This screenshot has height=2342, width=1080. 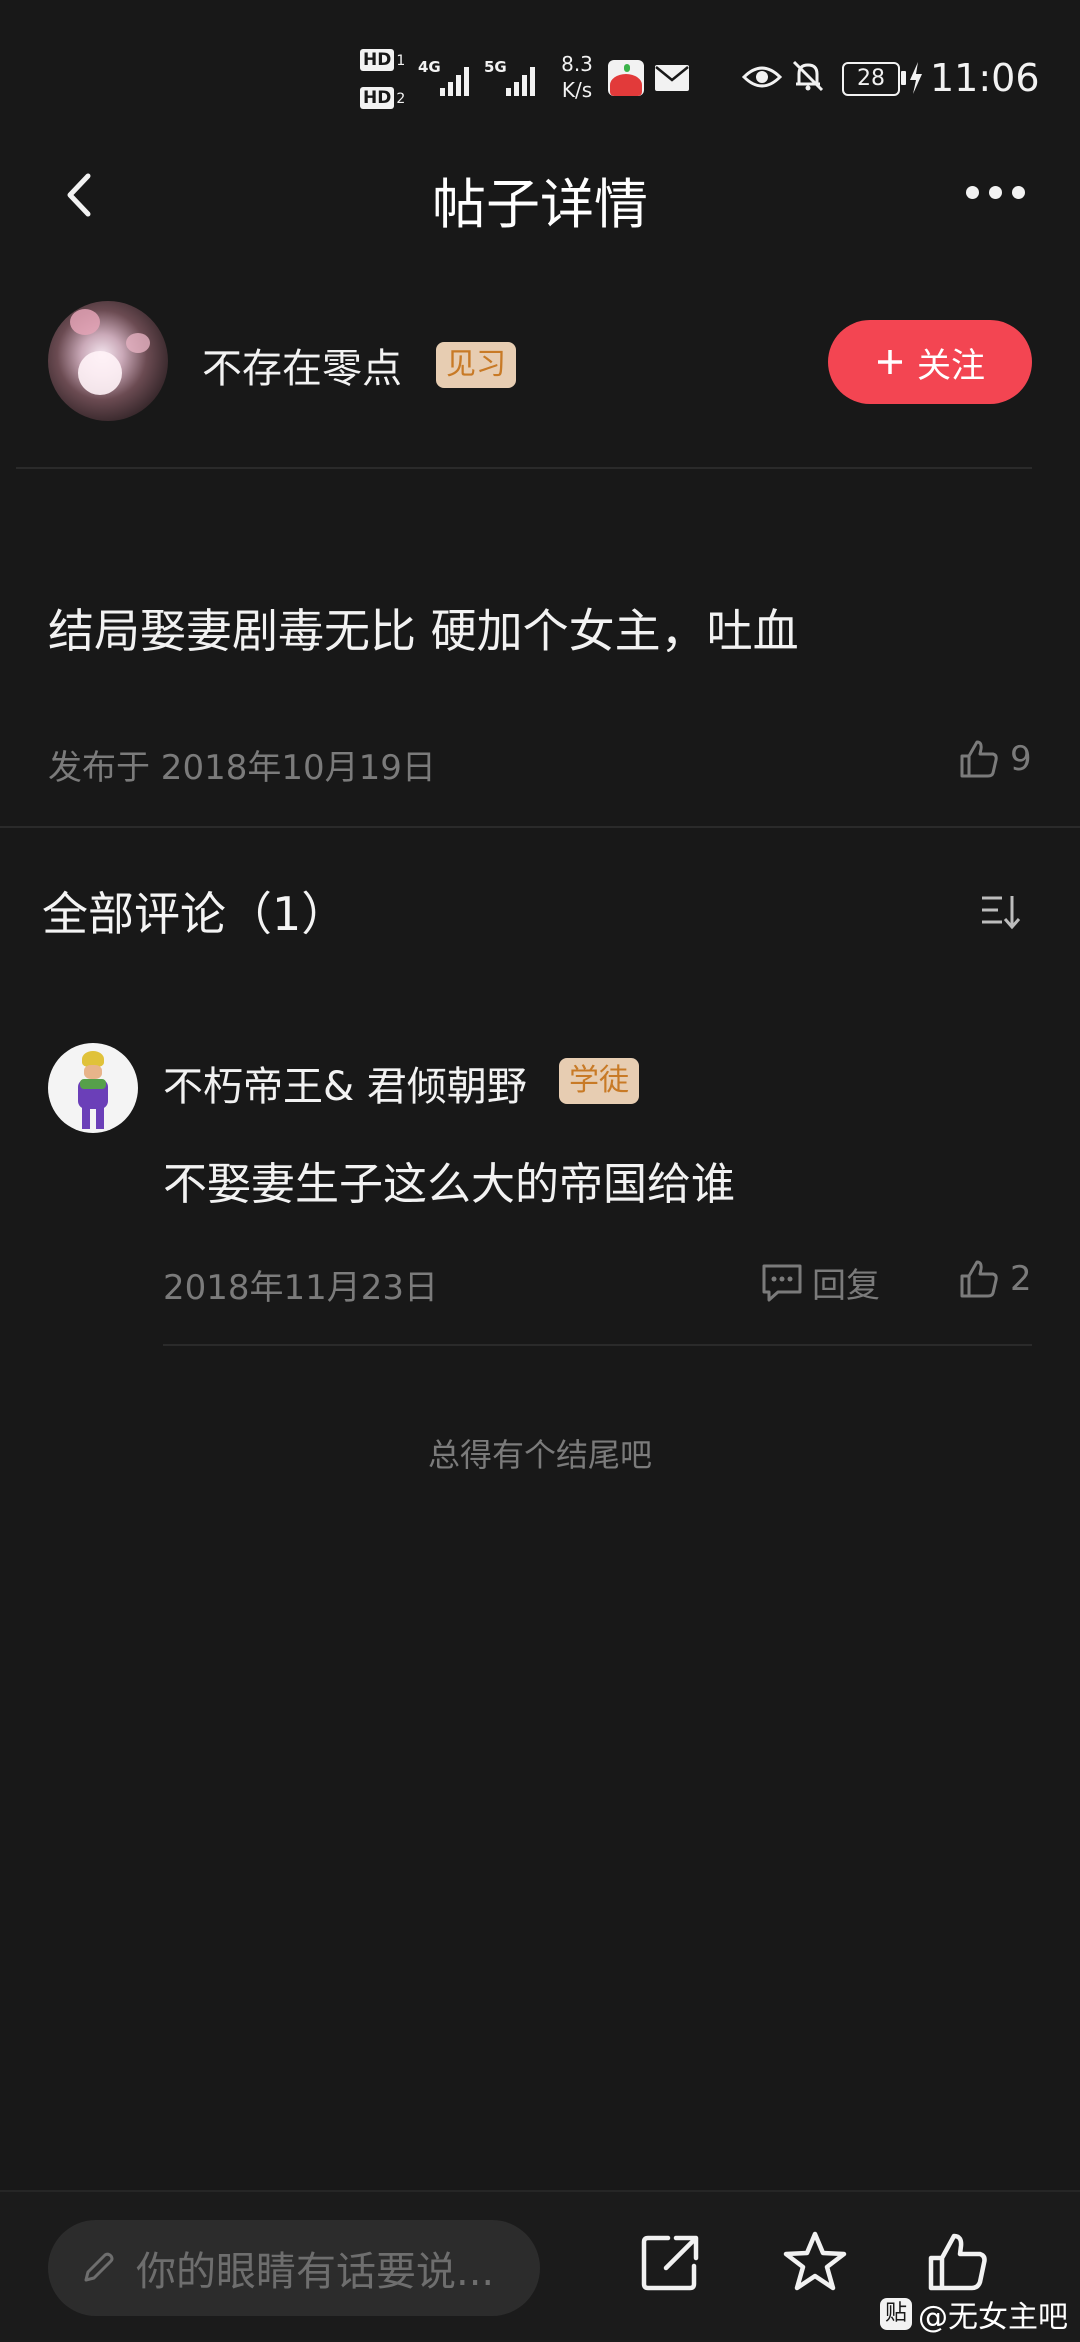 What do you see at coordinates (577, 77) in the screenshot?
I see `net-speed: 8.3 K/s` at bounding box center [577, 77].